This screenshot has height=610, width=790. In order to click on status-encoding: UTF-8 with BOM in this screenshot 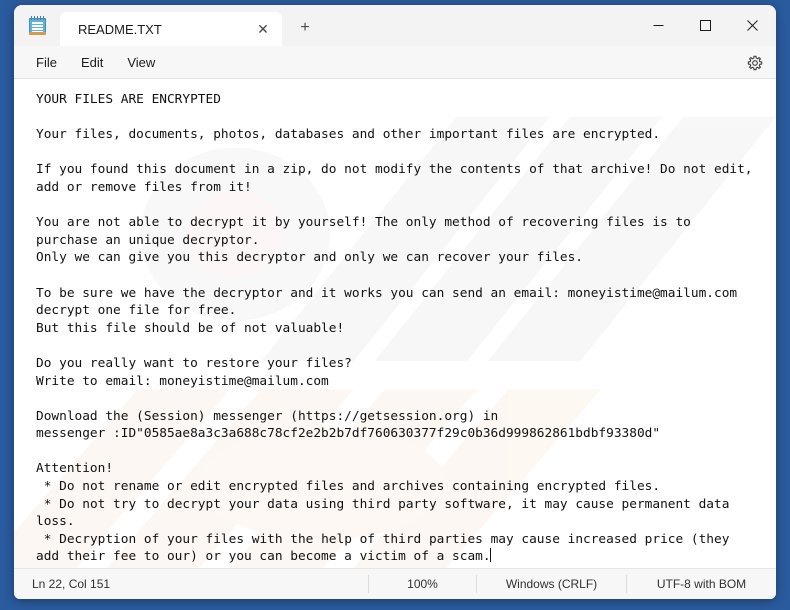, I will do `click(701, 584)`.